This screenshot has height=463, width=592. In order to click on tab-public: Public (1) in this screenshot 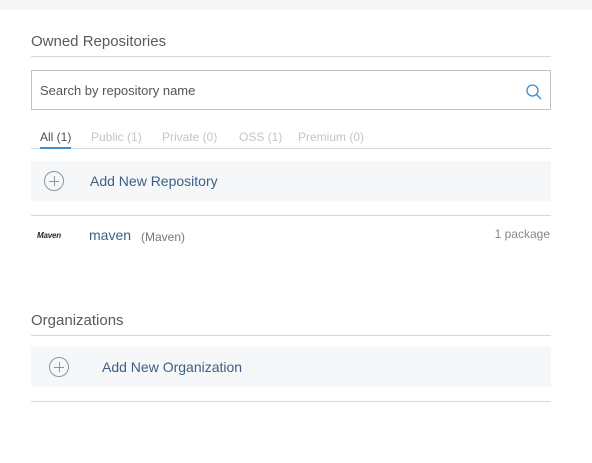, I will do `click(116, 139)`.